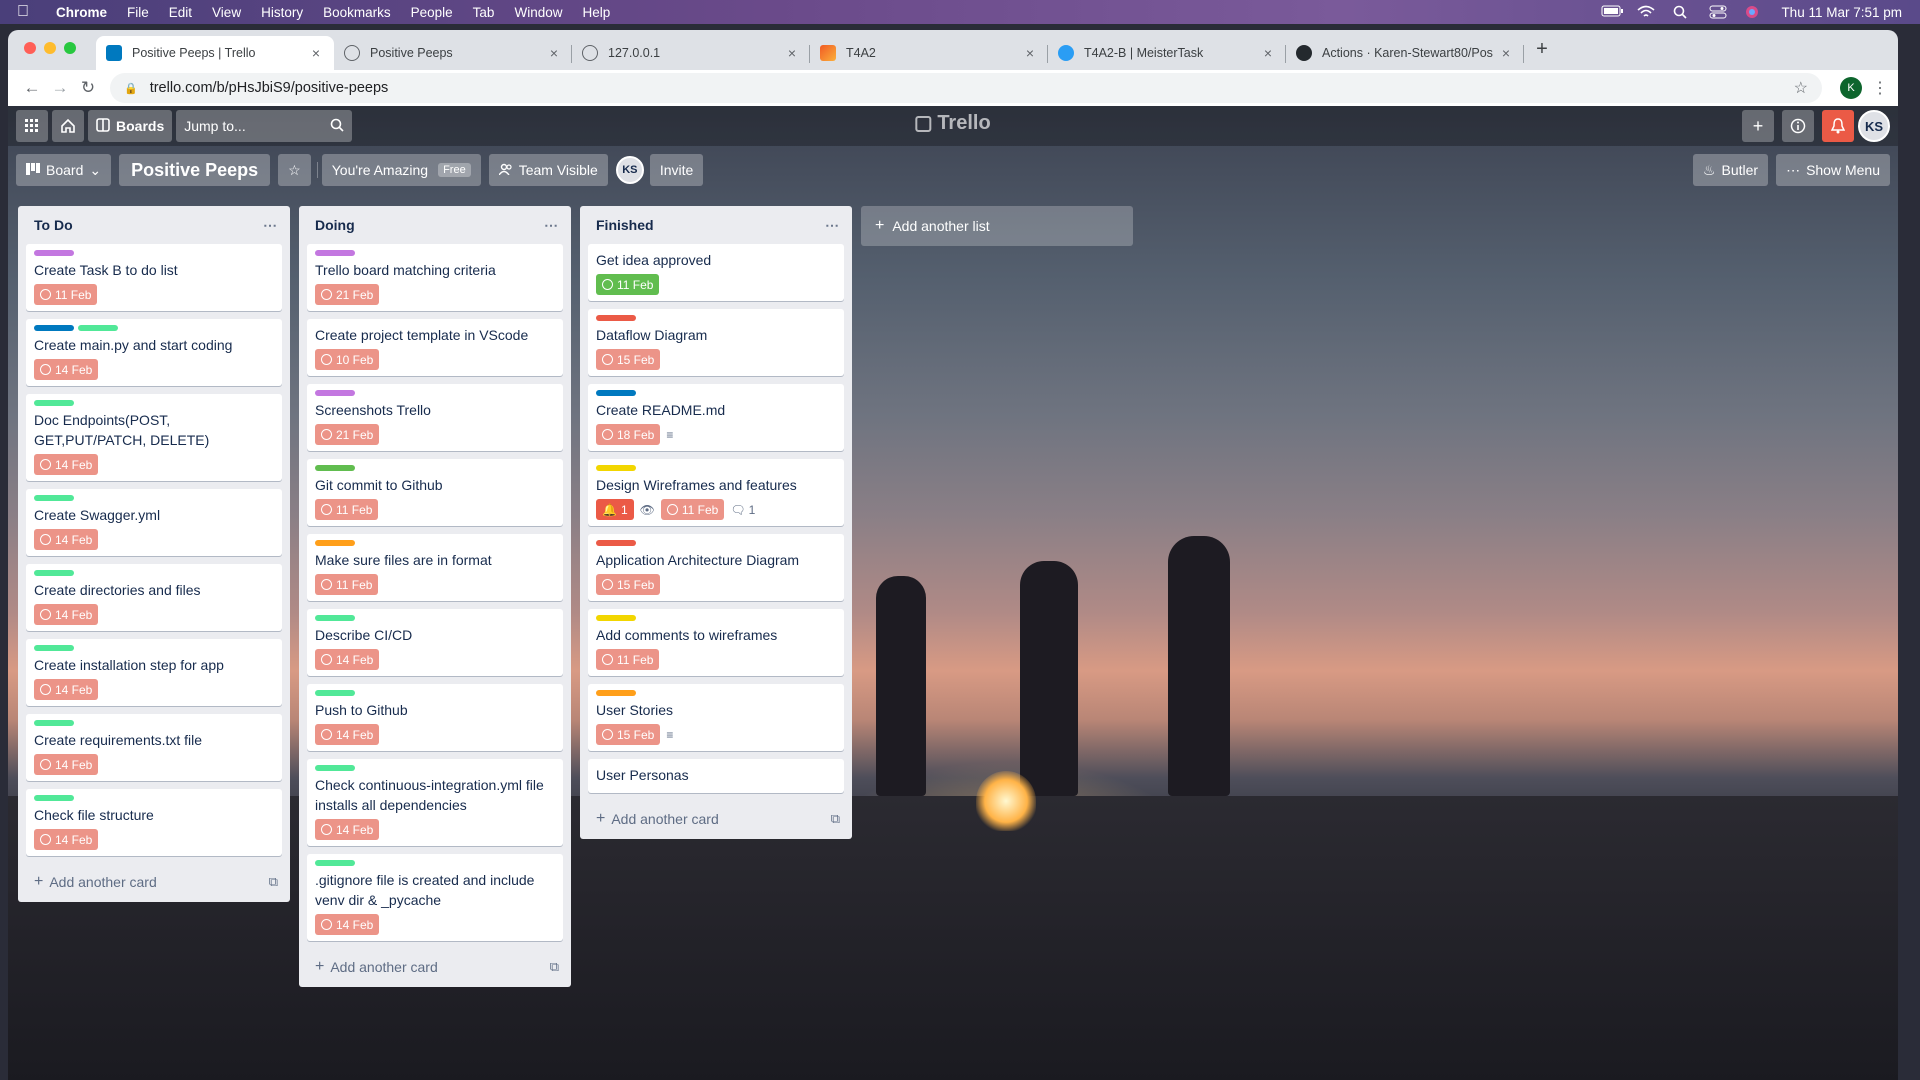  What do you see at coordinates (357, 12) in the screenshot?
I see `os-menu-item: Bookmarks` at bounding box center [357, 12].